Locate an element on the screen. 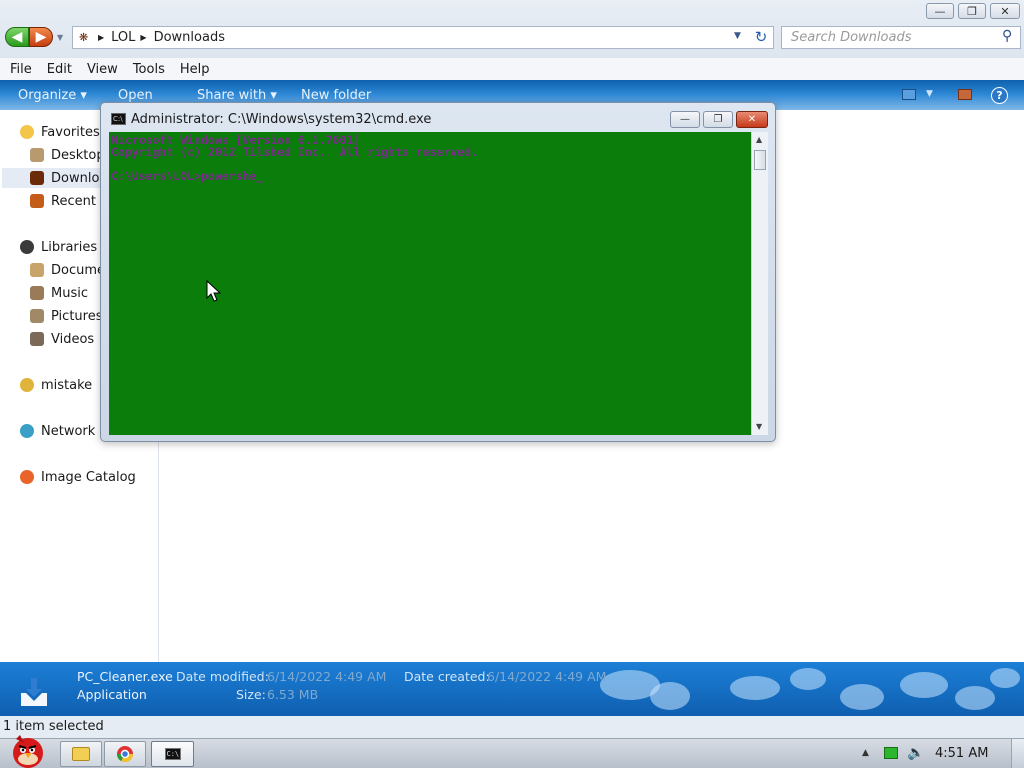 The image size is (1024, 768). cmd-scrollbar: ▲ ▼ is located at coordinates (759, 283).